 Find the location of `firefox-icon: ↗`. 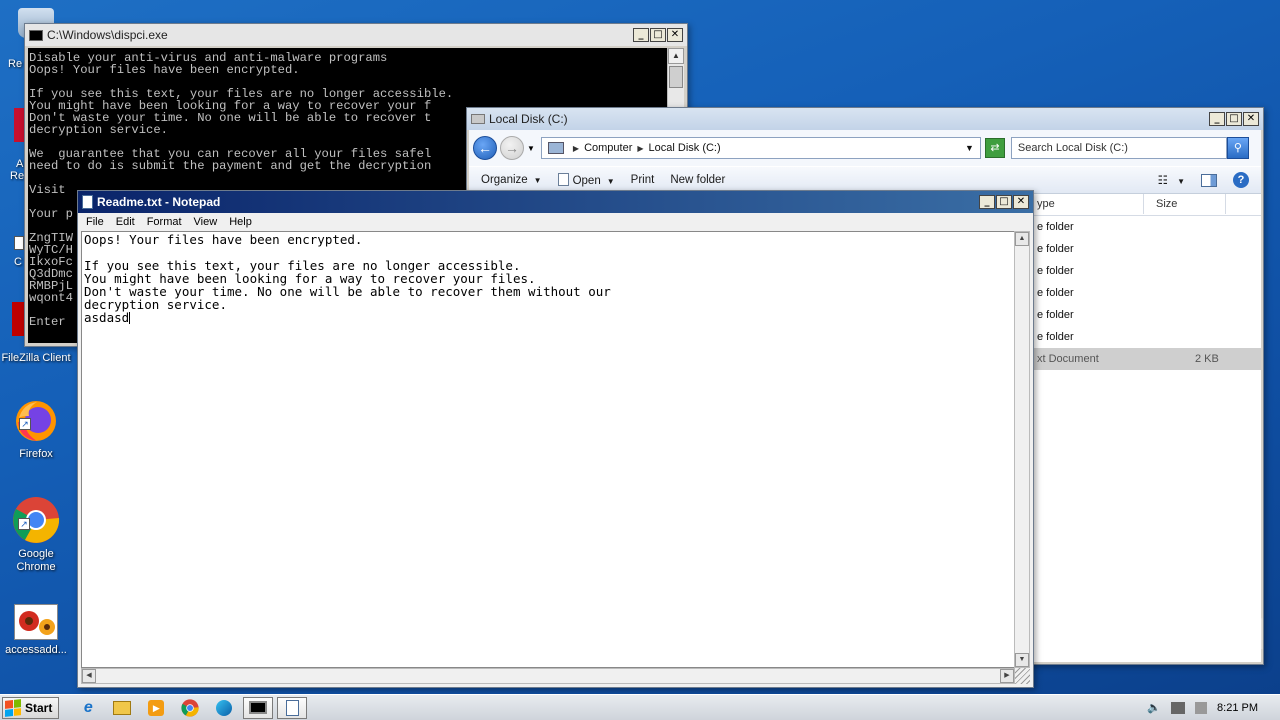

firefox-icon: ↗ is located at coordinates (36, 421).